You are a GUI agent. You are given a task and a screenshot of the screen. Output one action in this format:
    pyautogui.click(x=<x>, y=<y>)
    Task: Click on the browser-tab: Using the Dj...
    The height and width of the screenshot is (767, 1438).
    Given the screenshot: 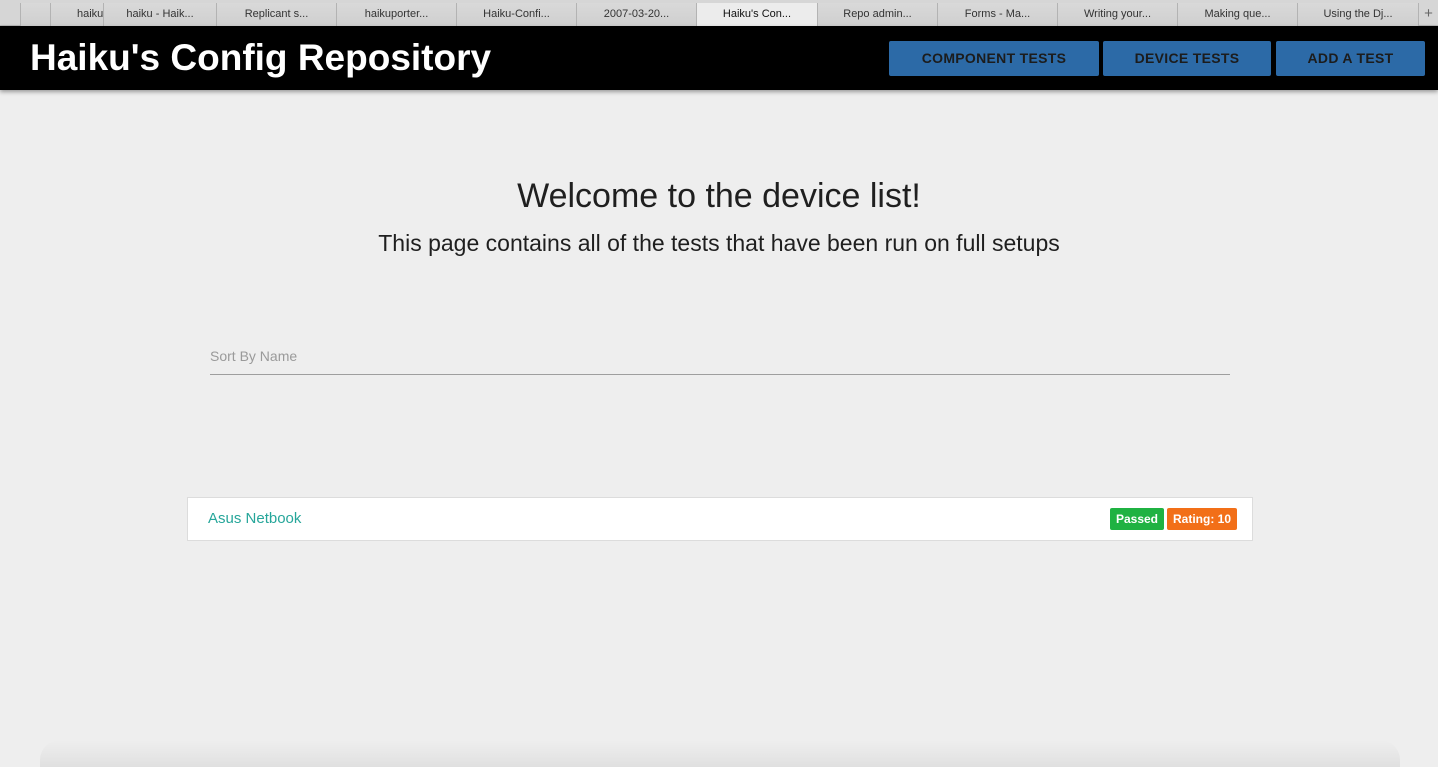 What is the action you would take?
    pyautogui.click(x=1357, y=14)
    